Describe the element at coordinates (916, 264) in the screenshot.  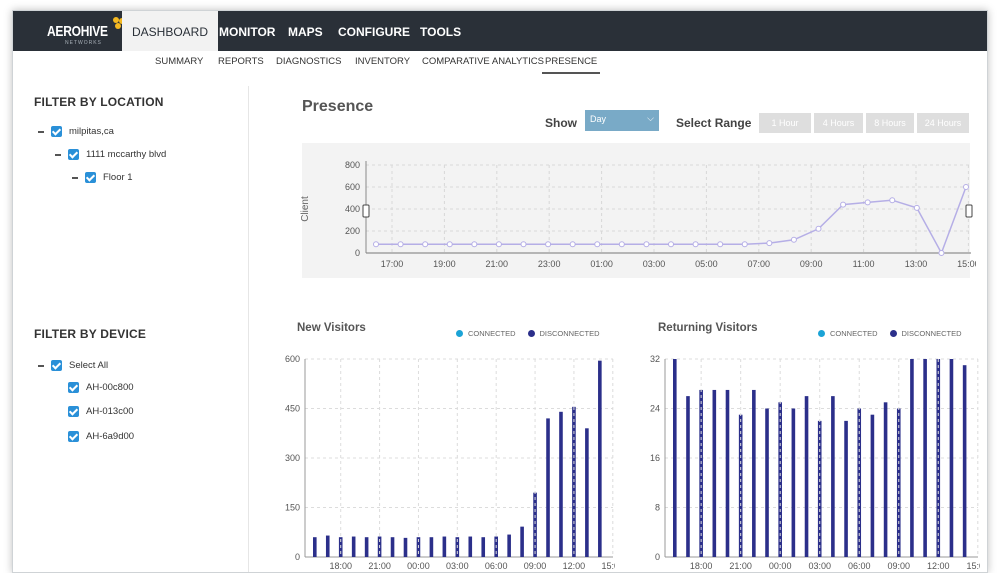
I see `x-tick-label: 13:00` at that location.